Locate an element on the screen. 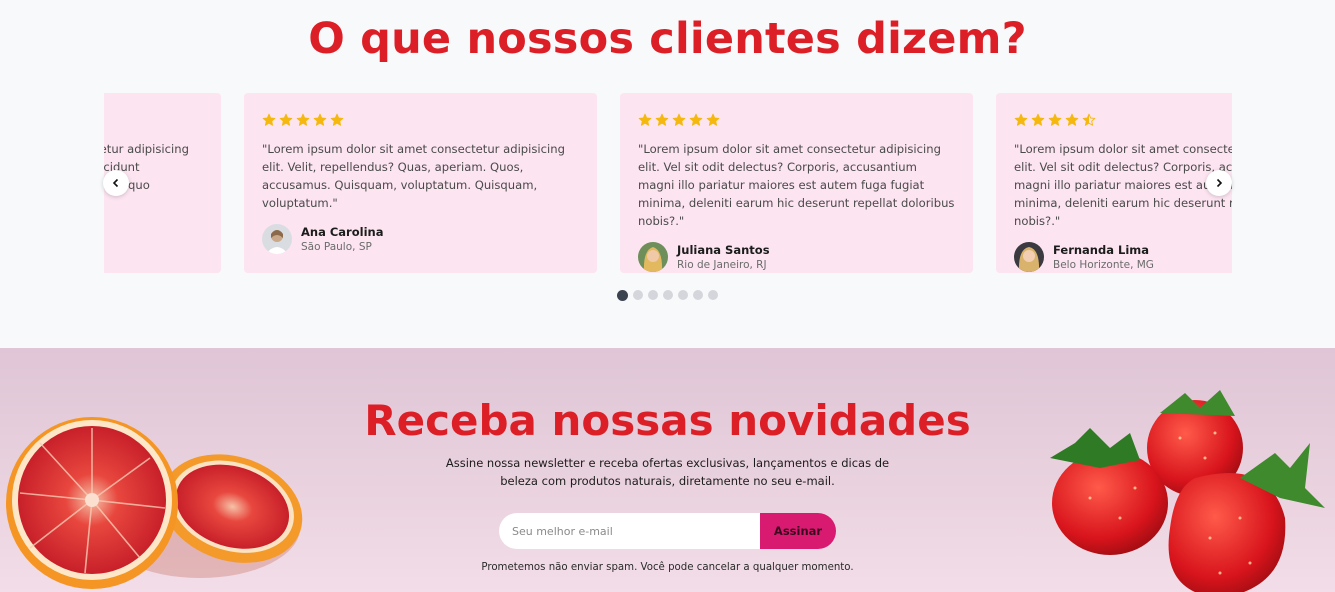 Image resolution: width=1335 pixels, height=592 pixels. testimonial-author: Juliana Santos Rio de Janeiro, RJ is located at coordinates (796, 257).